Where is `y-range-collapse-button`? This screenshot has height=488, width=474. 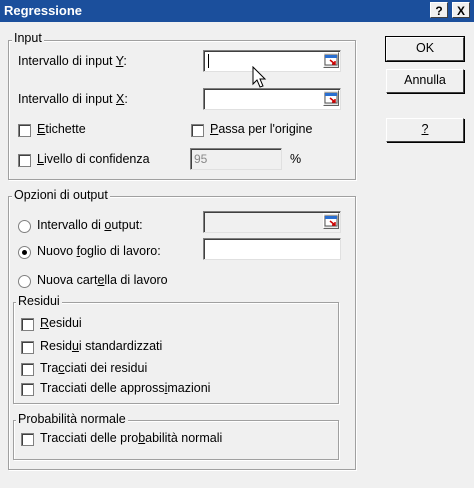 y-range-collapse-button is located at coordinates (331, 60).